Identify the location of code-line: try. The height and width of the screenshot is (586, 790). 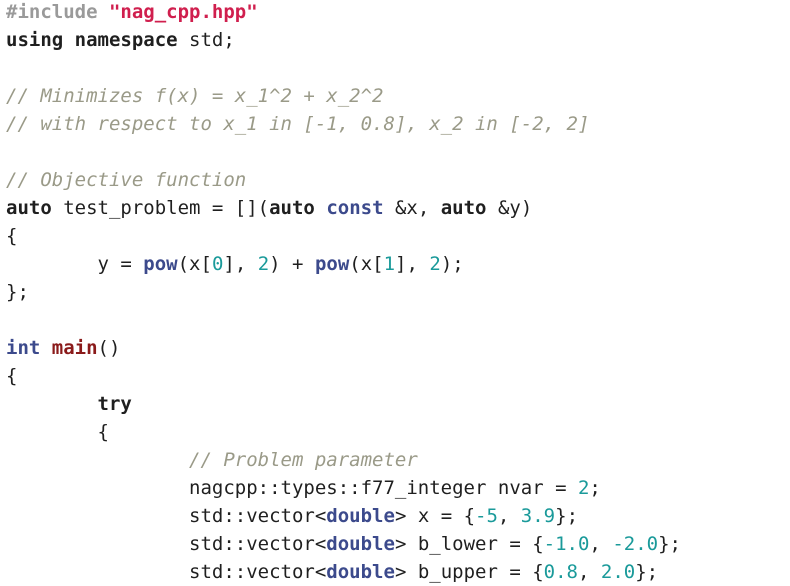
(398, 404).